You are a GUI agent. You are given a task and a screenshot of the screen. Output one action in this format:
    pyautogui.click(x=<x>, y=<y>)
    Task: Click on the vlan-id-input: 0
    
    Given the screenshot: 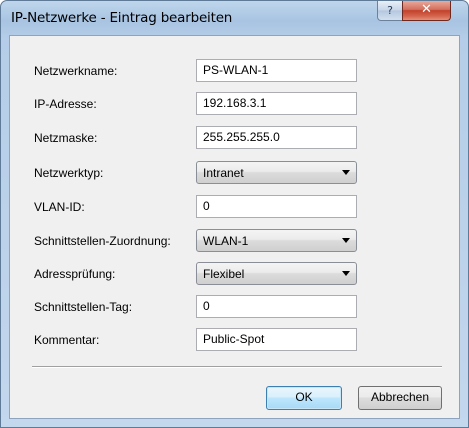 What is the action you would take?
    pyautogui.click(x=276, y=206)
    